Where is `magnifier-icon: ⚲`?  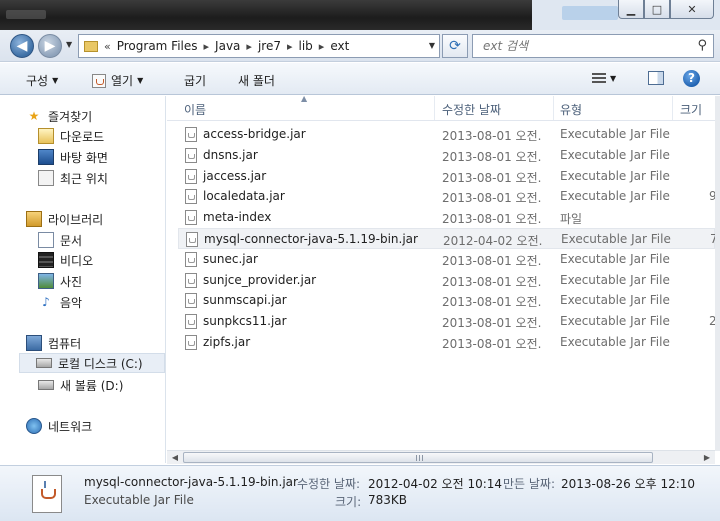 magnifier-icon: ⚲ is located at coordinates (702, 45).